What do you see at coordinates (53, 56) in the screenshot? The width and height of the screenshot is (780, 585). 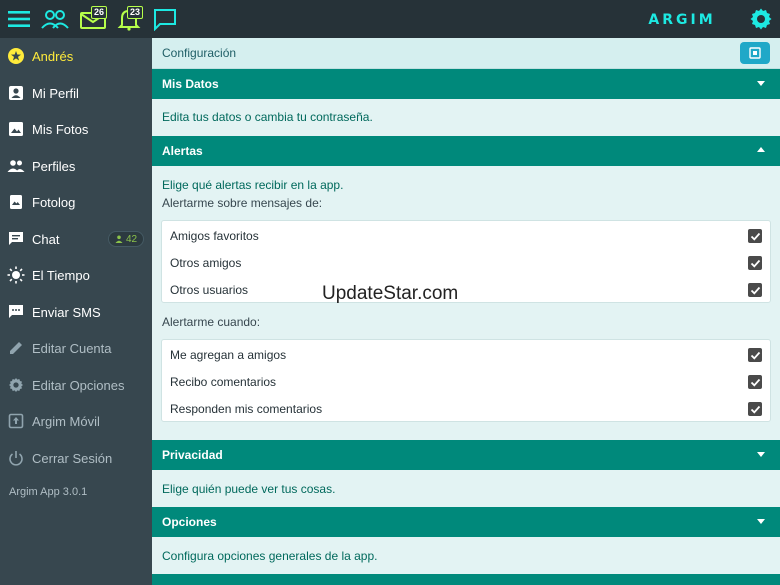 I see `sidebar-item-label: Andrés` at bounding box center [53, 56].